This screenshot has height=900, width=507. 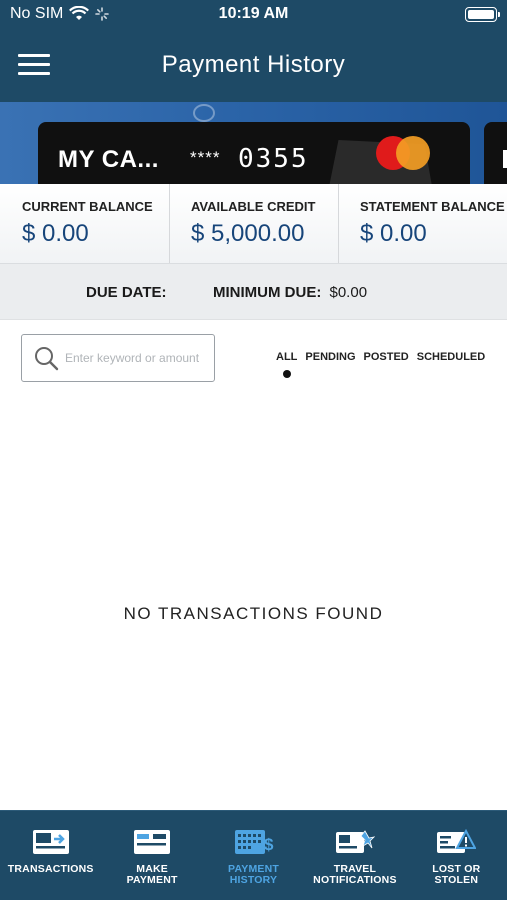 What do you see at coordinates (253, 613) in the screenshot?
I see `empty-state-message: NO TRANSACTIONS FOUND` at bounding box center [253, 613].